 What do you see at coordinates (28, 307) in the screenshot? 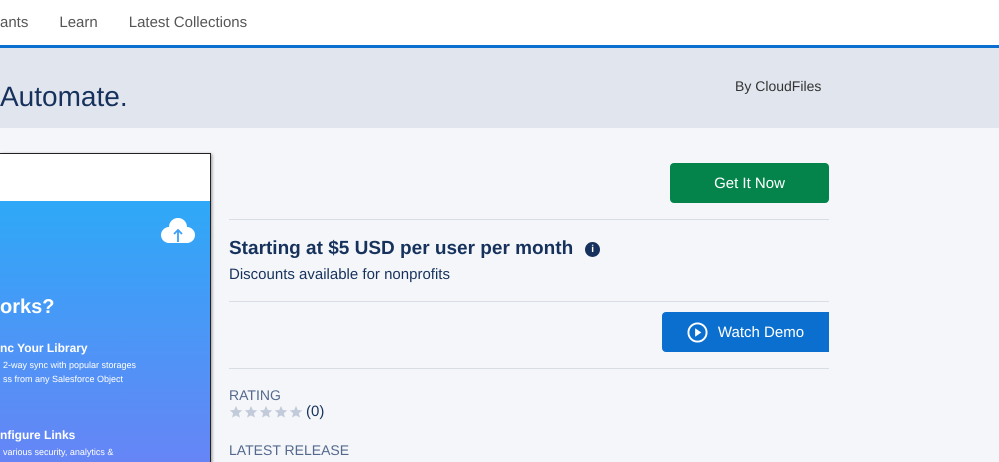
I see `slide-heading: orks?` at bounding box center [28, 307].